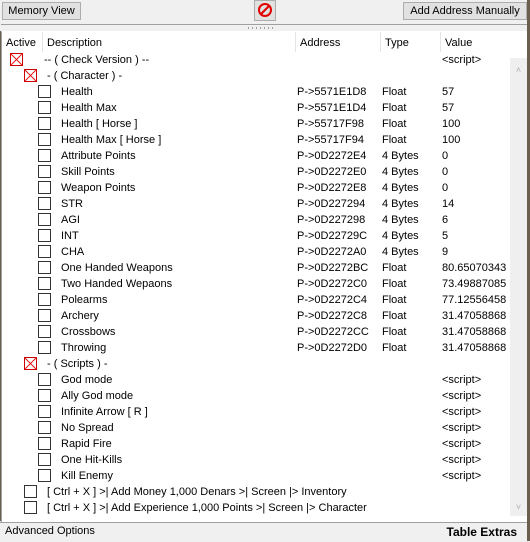 This screenshot has height=542, width=530. I want to click on splitter-grip, so click(262, 28).